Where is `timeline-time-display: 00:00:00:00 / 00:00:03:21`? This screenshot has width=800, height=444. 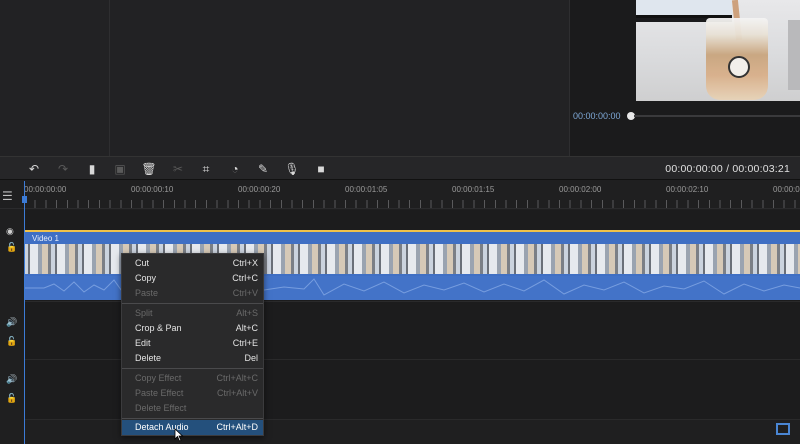 timeline-time-display: 00:00:00:00 / 00:00:03:21 is located at coordinates (727, 169).